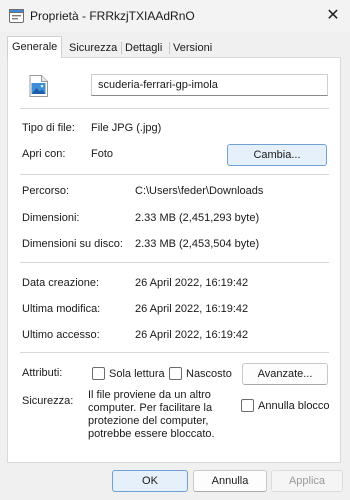  Describe the element at coordinates (16, 17) in the screenshot. I see `properties-icon` at that location.